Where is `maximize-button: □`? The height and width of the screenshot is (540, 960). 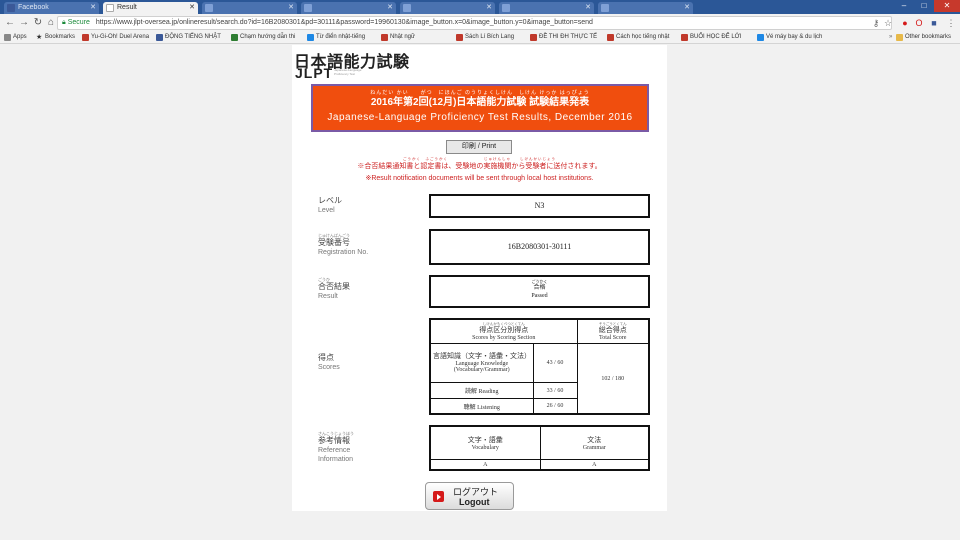
maximize-button: □ is located at coordinates (924, 6).